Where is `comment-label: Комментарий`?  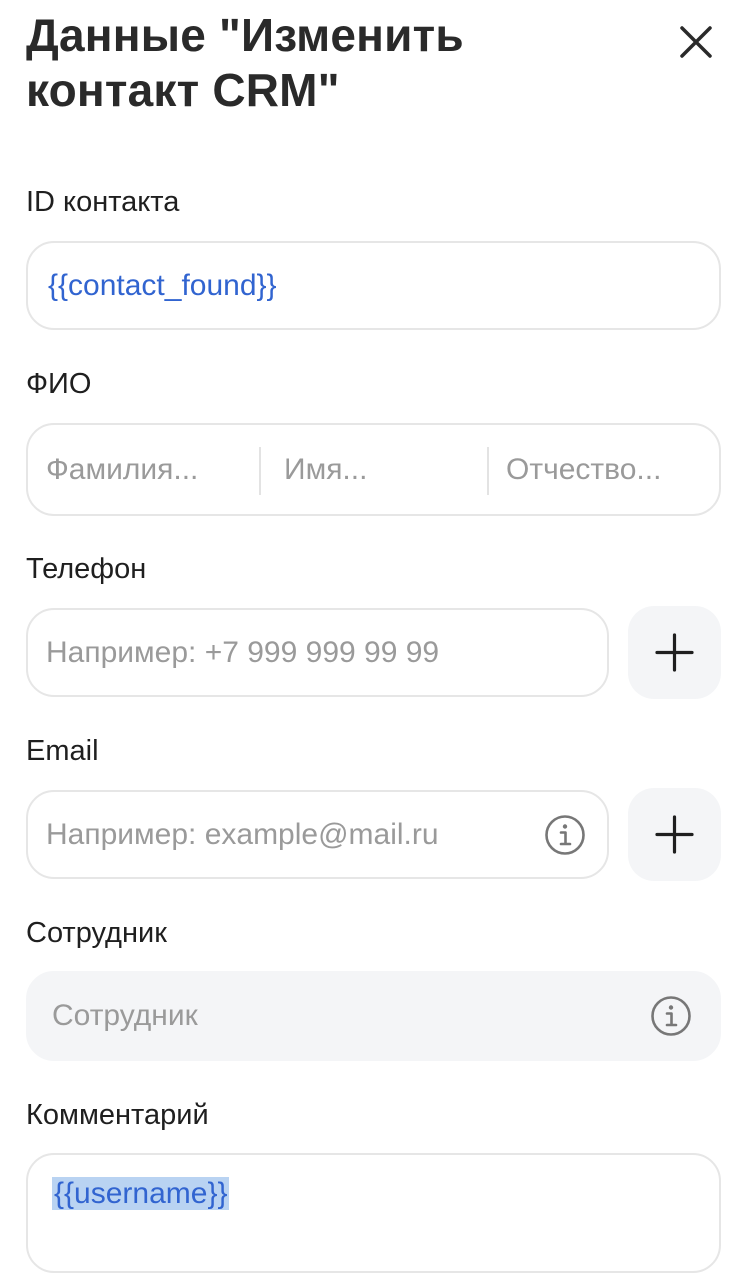 comment-label: Комментарий is located at coordinates (117, 1115).